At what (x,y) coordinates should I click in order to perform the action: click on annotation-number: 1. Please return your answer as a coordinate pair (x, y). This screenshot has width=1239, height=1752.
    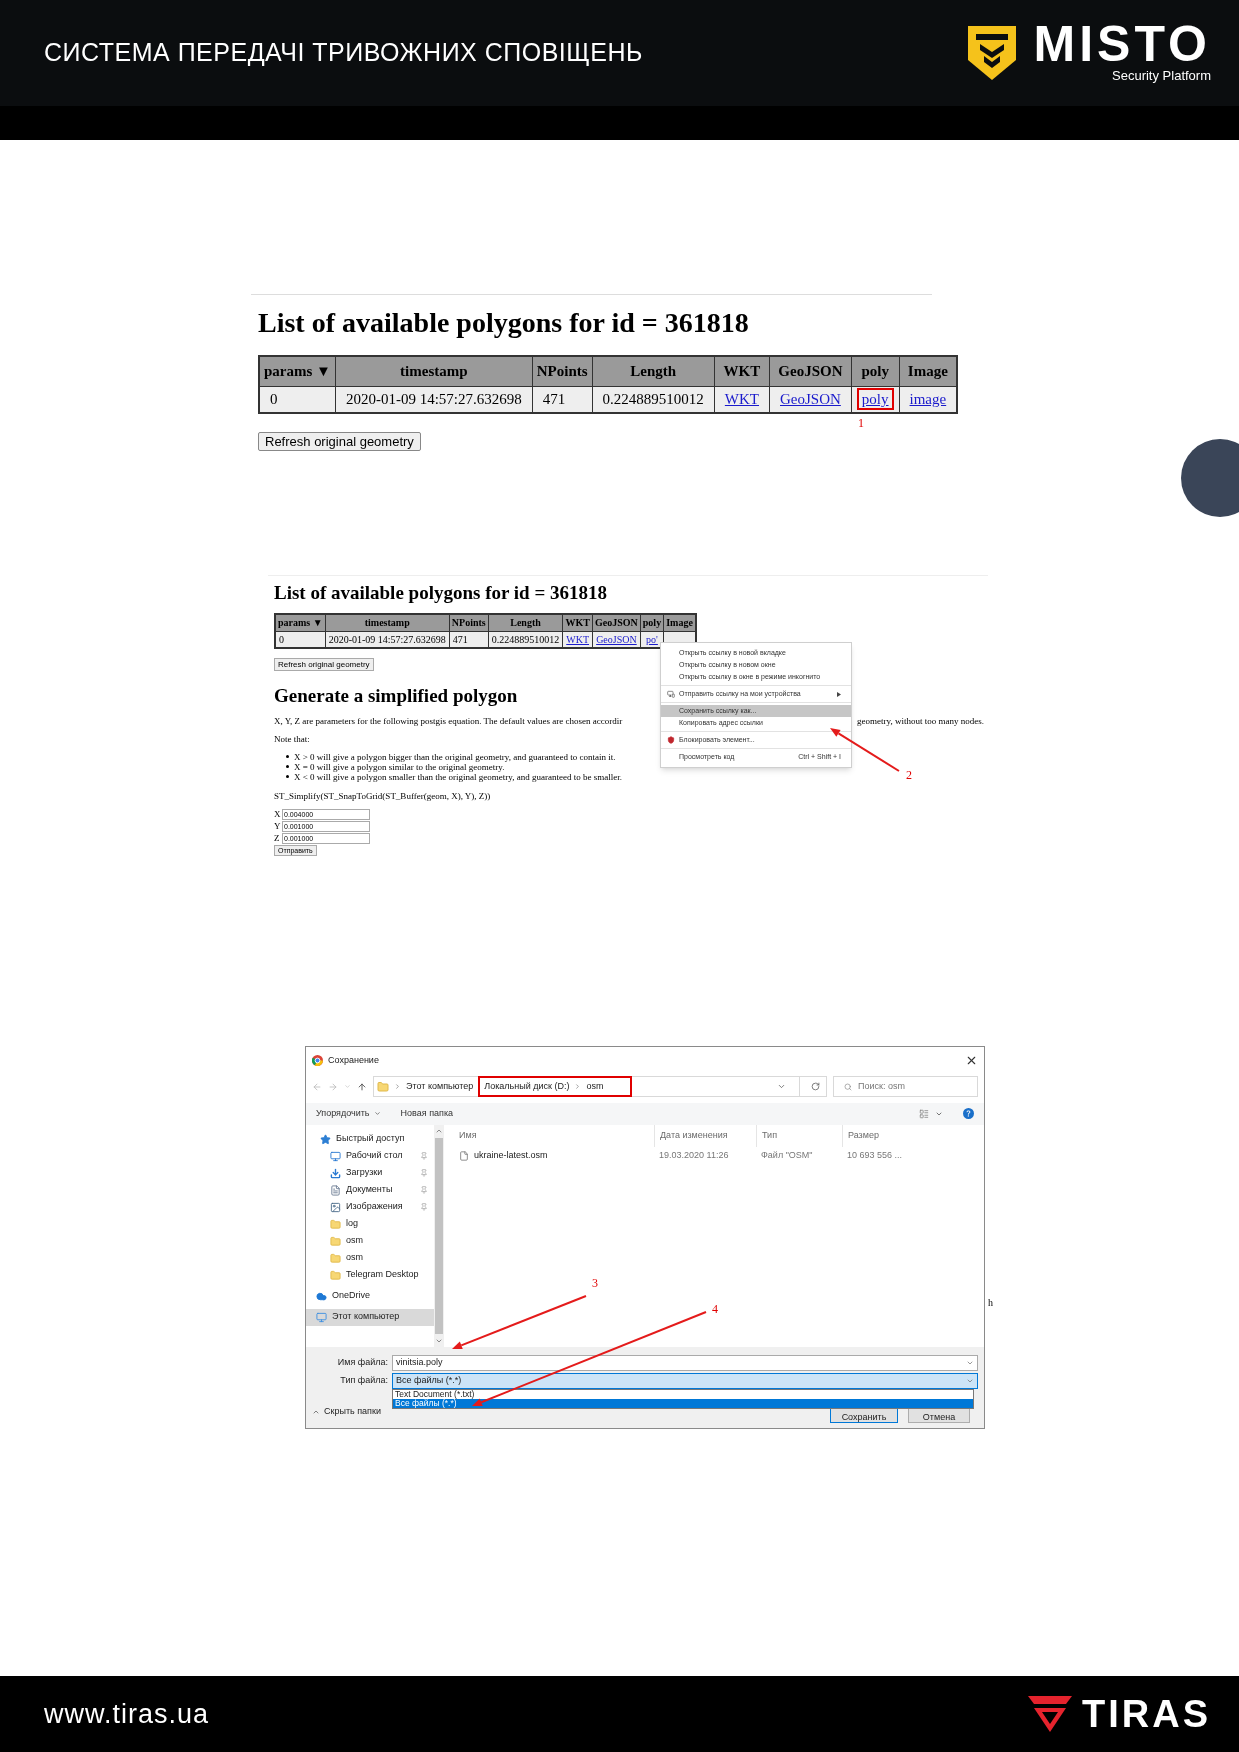
    Looking at the image, I should click on (861, 423).